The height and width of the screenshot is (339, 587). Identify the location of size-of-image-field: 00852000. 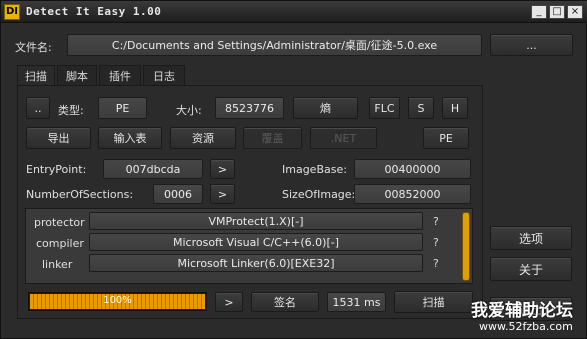
(412, 194).